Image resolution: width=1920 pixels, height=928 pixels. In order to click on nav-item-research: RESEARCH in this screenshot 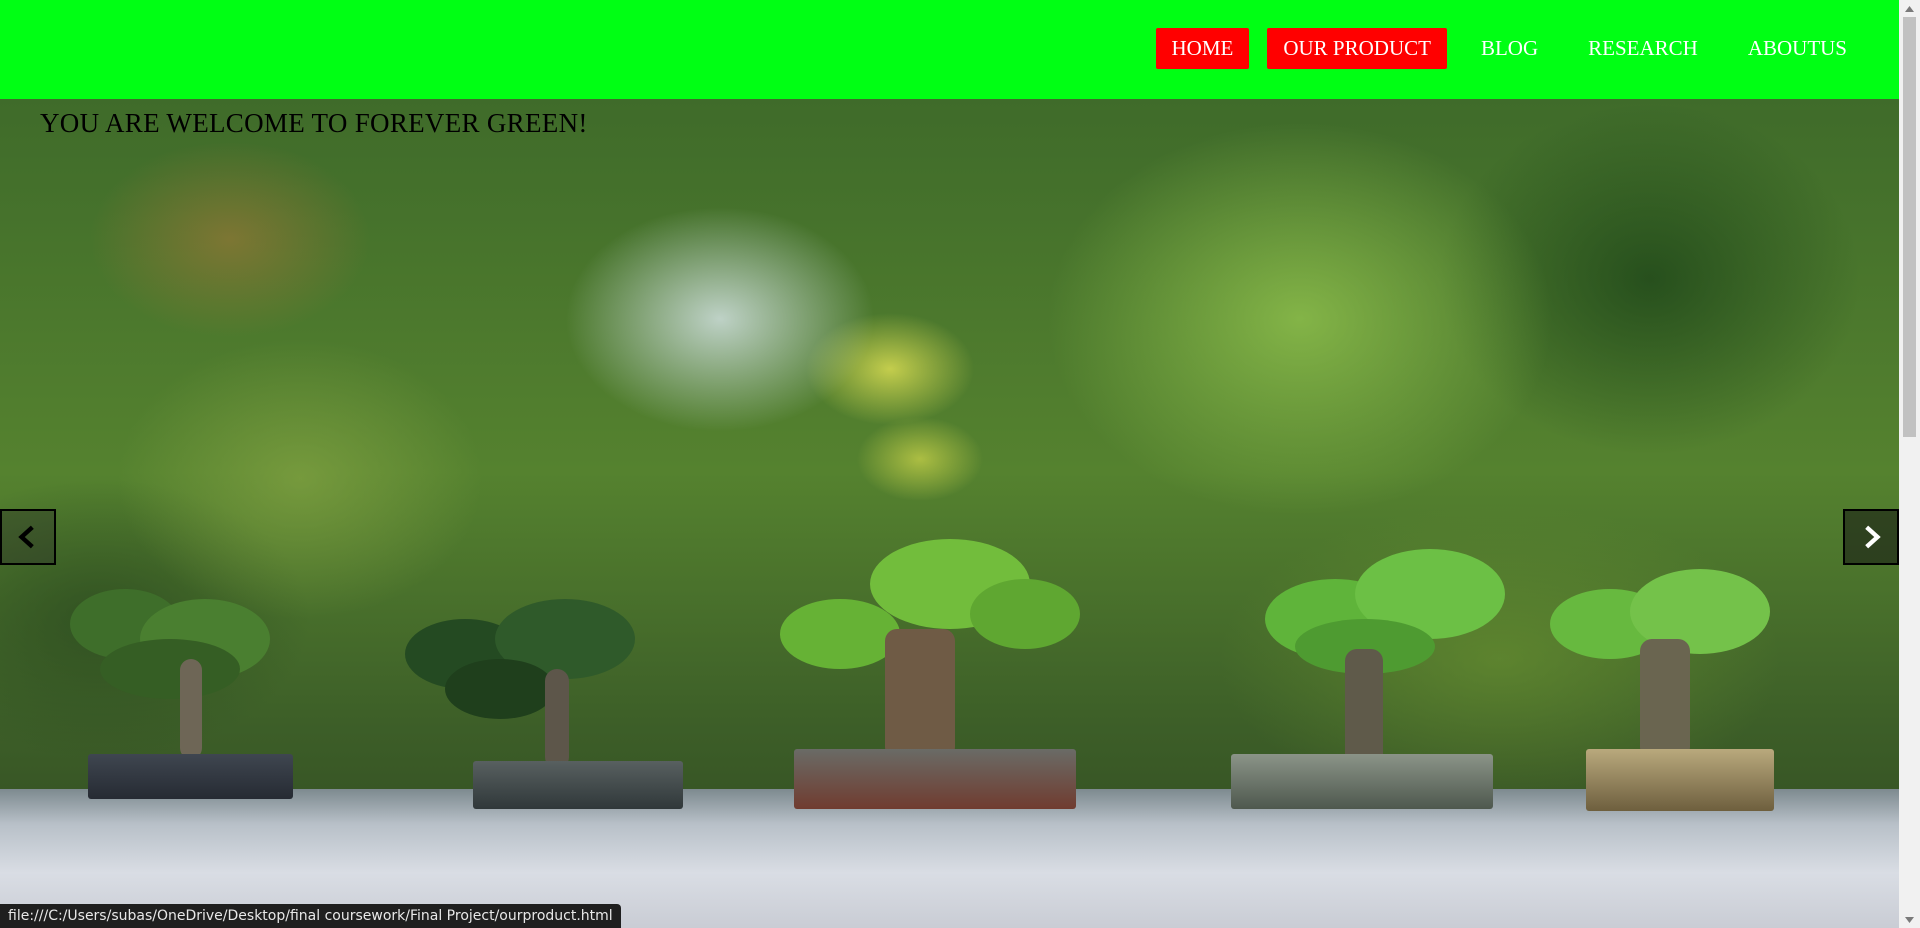, I will do `click(1643, 48)`.